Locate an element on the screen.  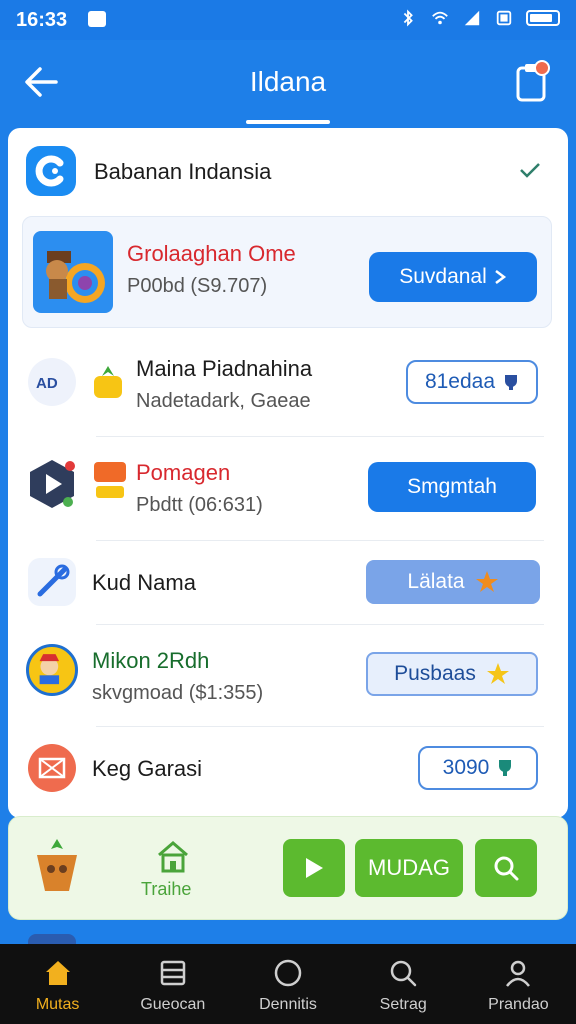
game-thumbnail-icon is located at coordinates (73, 272).